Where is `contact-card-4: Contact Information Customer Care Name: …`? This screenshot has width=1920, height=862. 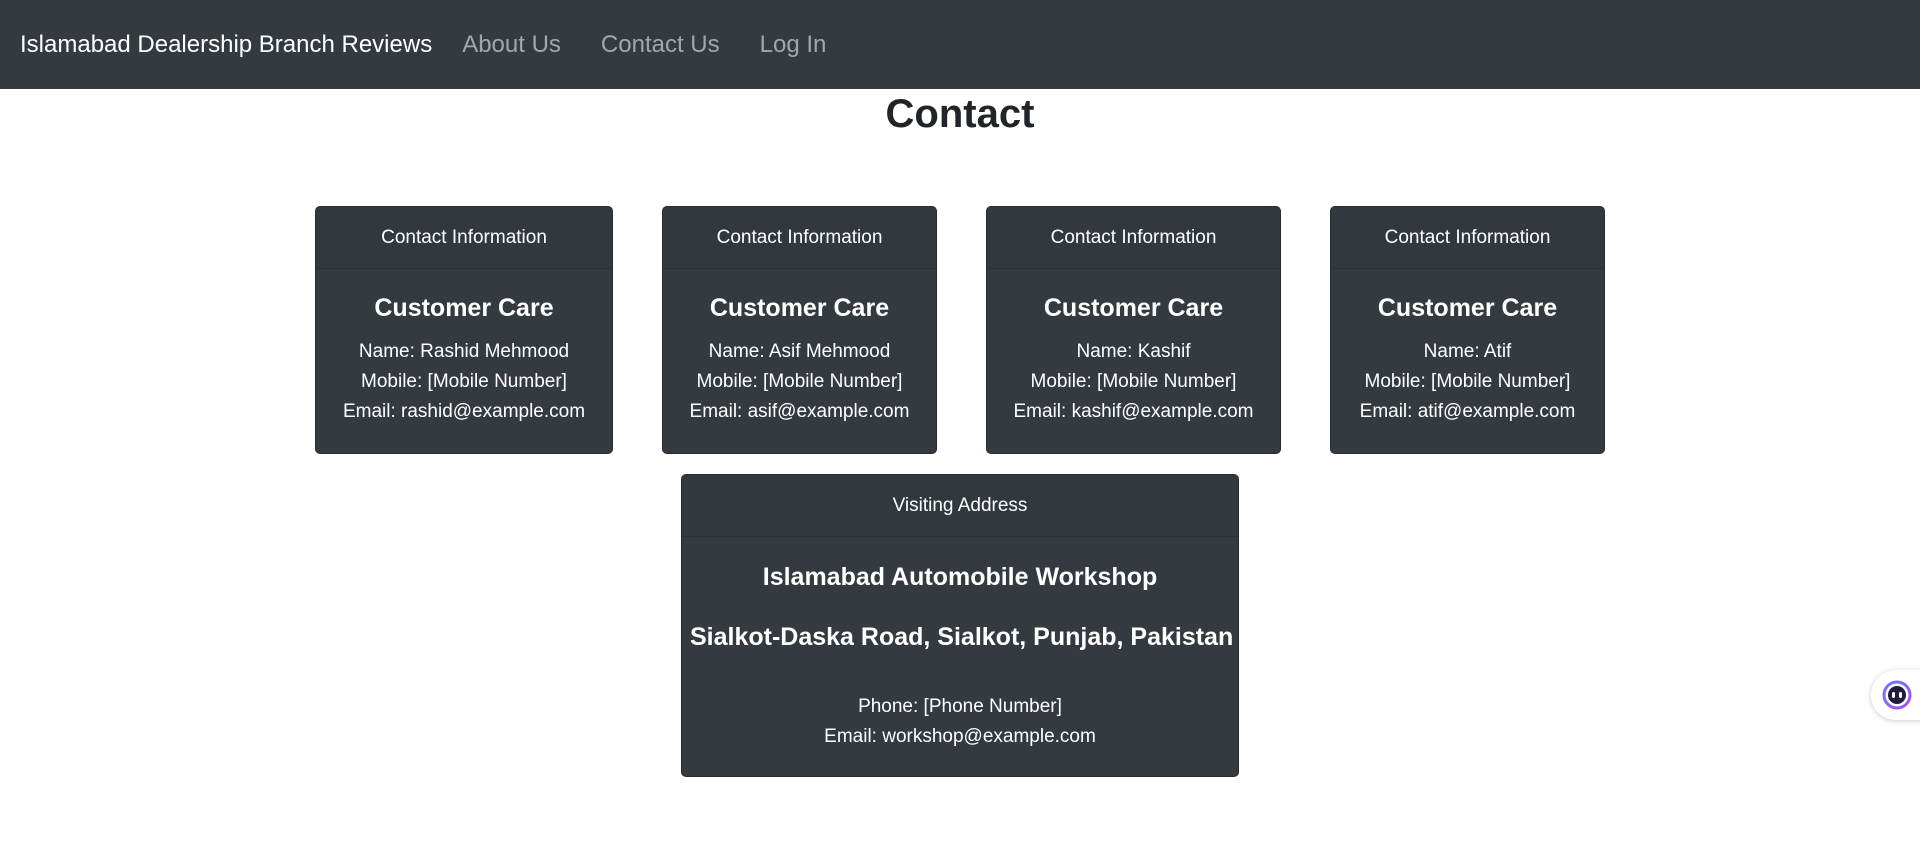 contact-card-4: Contact Information Customer Care Name: … is located at coordinates (1467, 330).